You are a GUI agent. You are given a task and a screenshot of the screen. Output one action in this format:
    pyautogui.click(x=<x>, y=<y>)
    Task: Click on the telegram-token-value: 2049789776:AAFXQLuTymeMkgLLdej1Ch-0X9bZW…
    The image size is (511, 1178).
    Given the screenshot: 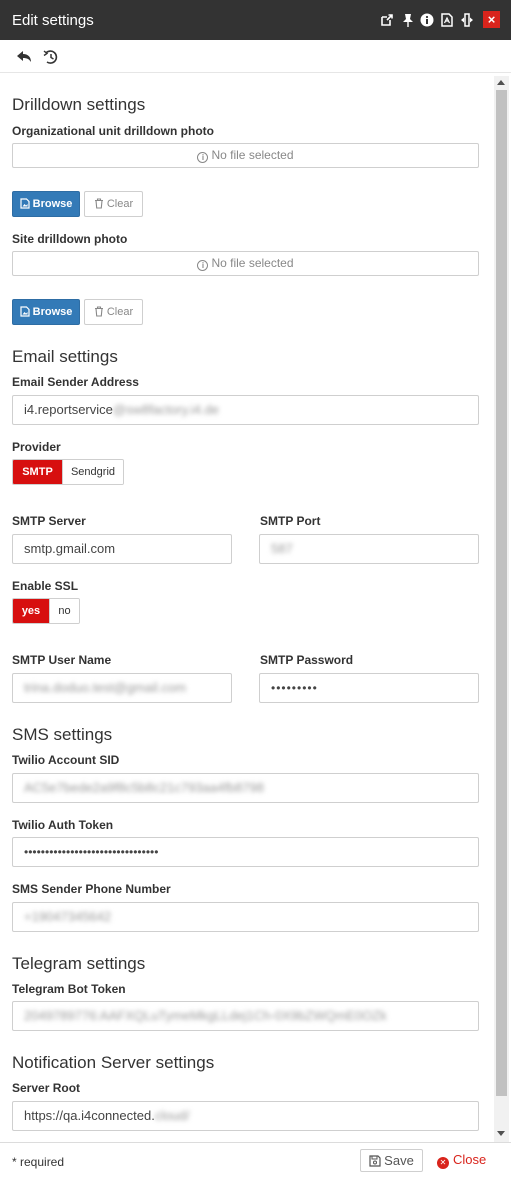 What is the action you would take?
    pyautogui.click(x=205, y=1015)
    